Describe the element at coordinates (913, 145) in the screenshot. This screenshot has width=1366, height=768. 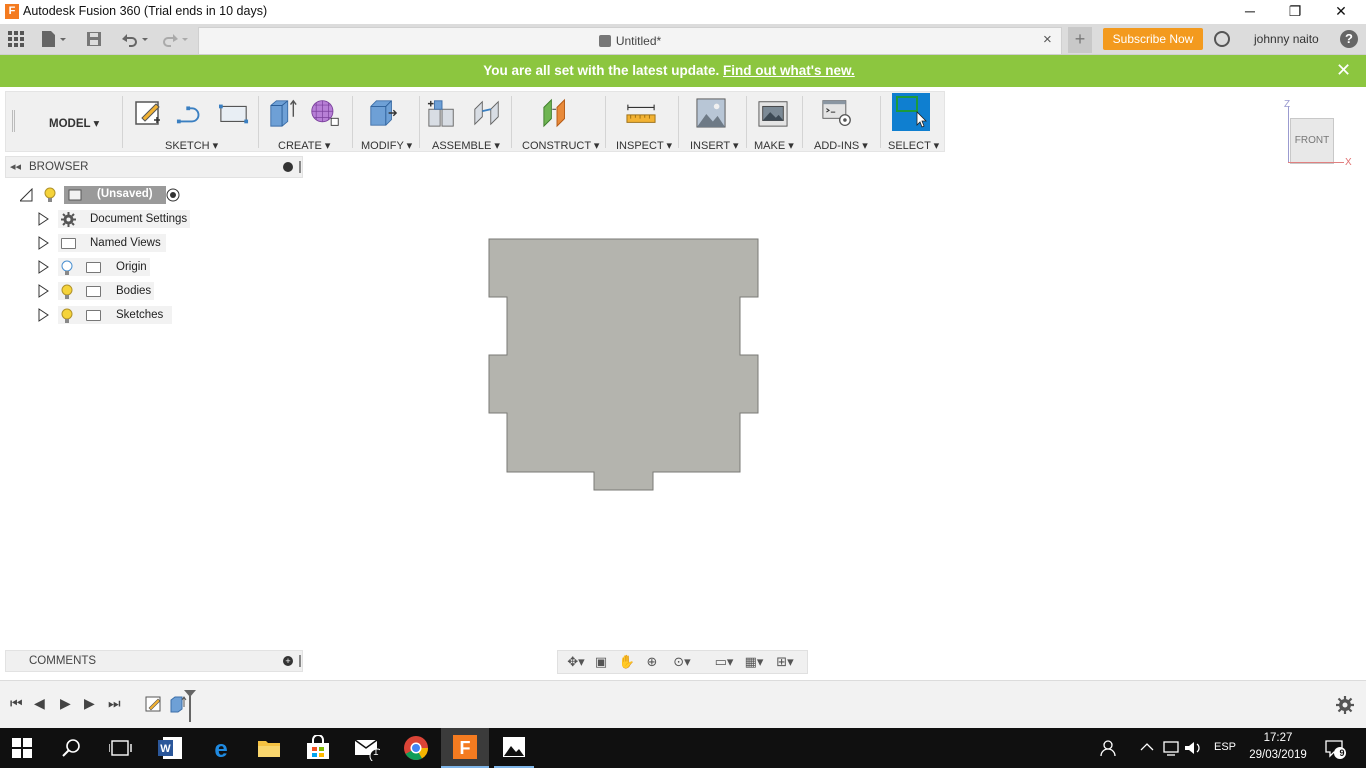
I see `ribbon-group-select: SELECT ▾` at that location.